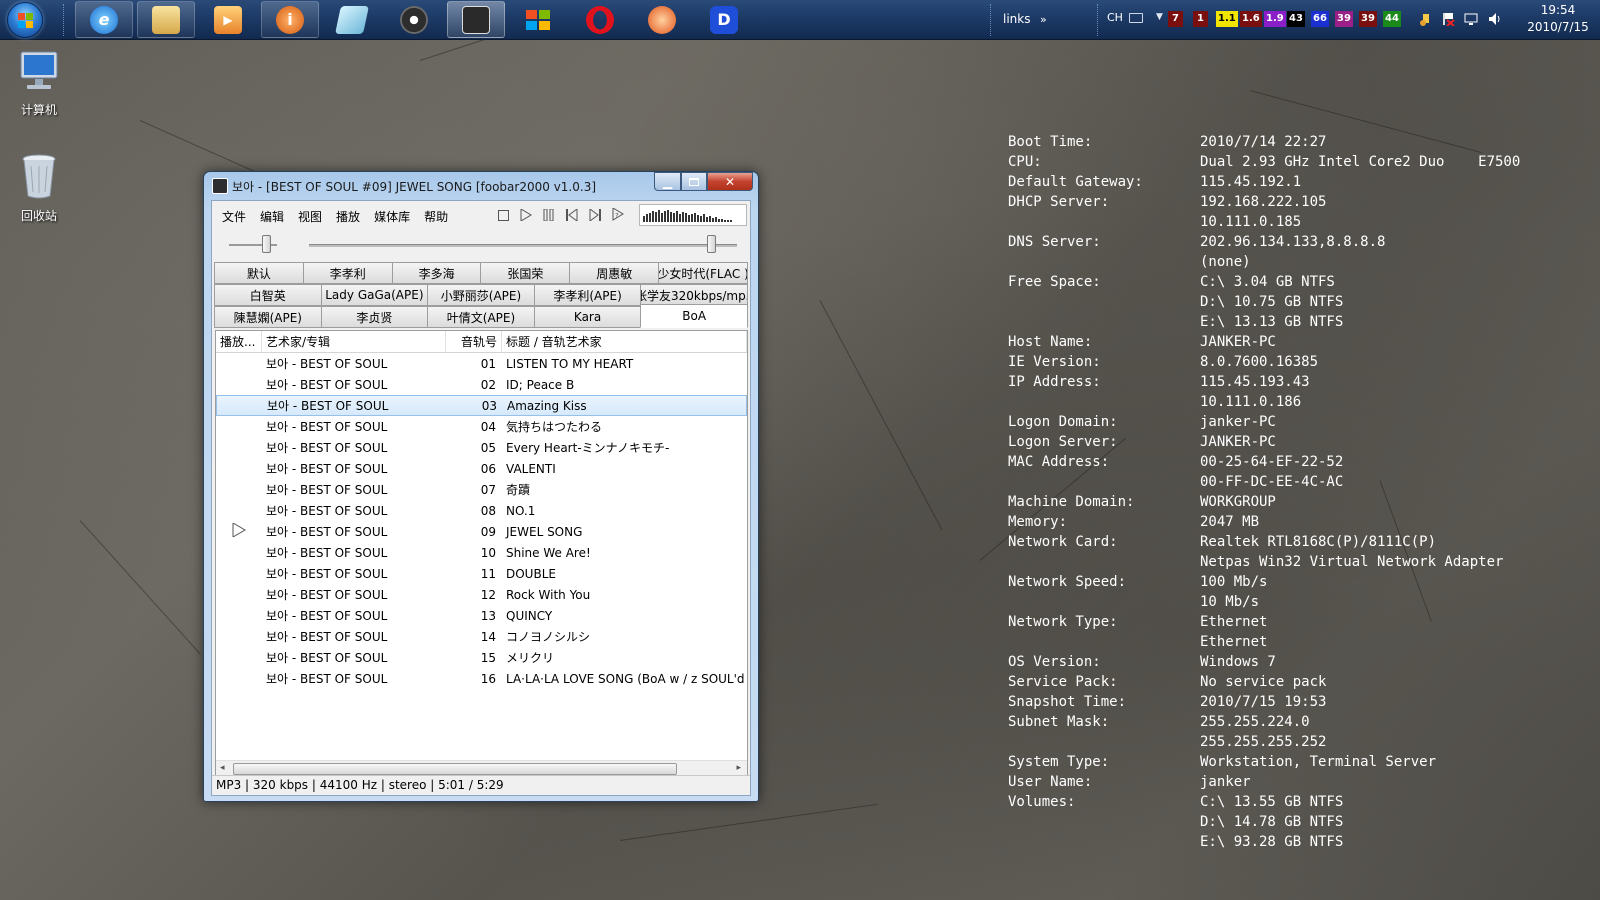  What do you see at coordinates (481, 573) in the screenshot?
I see `playlist-row: 보아 - BEST OF SOUL 11 DOUBLE` at bounding box center [481, 573].